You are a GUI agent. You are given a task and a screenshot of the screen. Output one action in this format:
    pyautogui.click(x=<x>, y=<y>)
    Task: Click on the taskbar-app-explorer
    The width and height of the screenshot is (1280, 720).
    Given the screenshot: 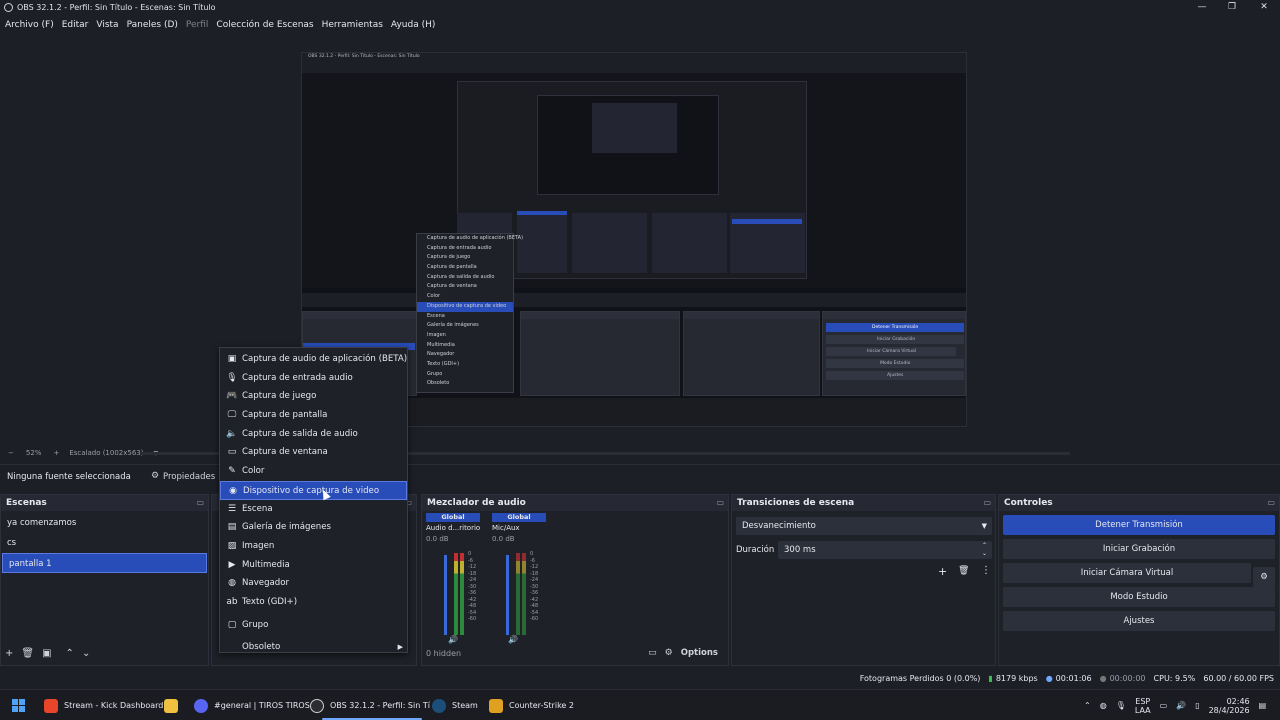 What is the action you would take?
    pyautogui.click(x=174, y=705)
    